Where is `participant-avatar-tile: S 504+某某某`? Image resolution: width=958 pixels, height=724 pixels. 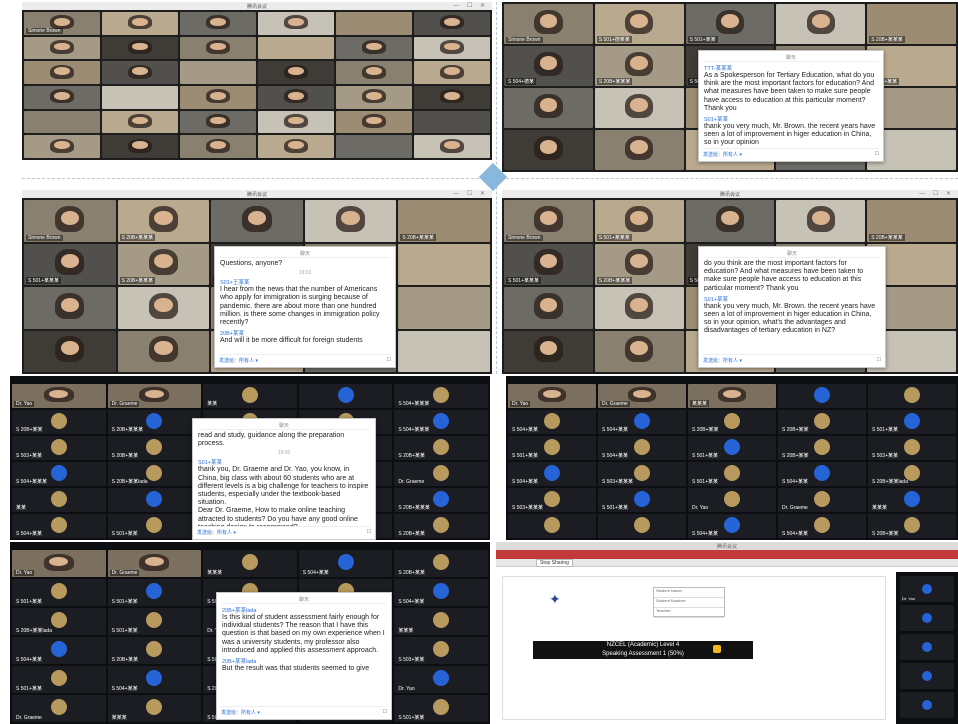
participant-avatar-tile: S 504+某某某 is located at coordinates (441, 396).